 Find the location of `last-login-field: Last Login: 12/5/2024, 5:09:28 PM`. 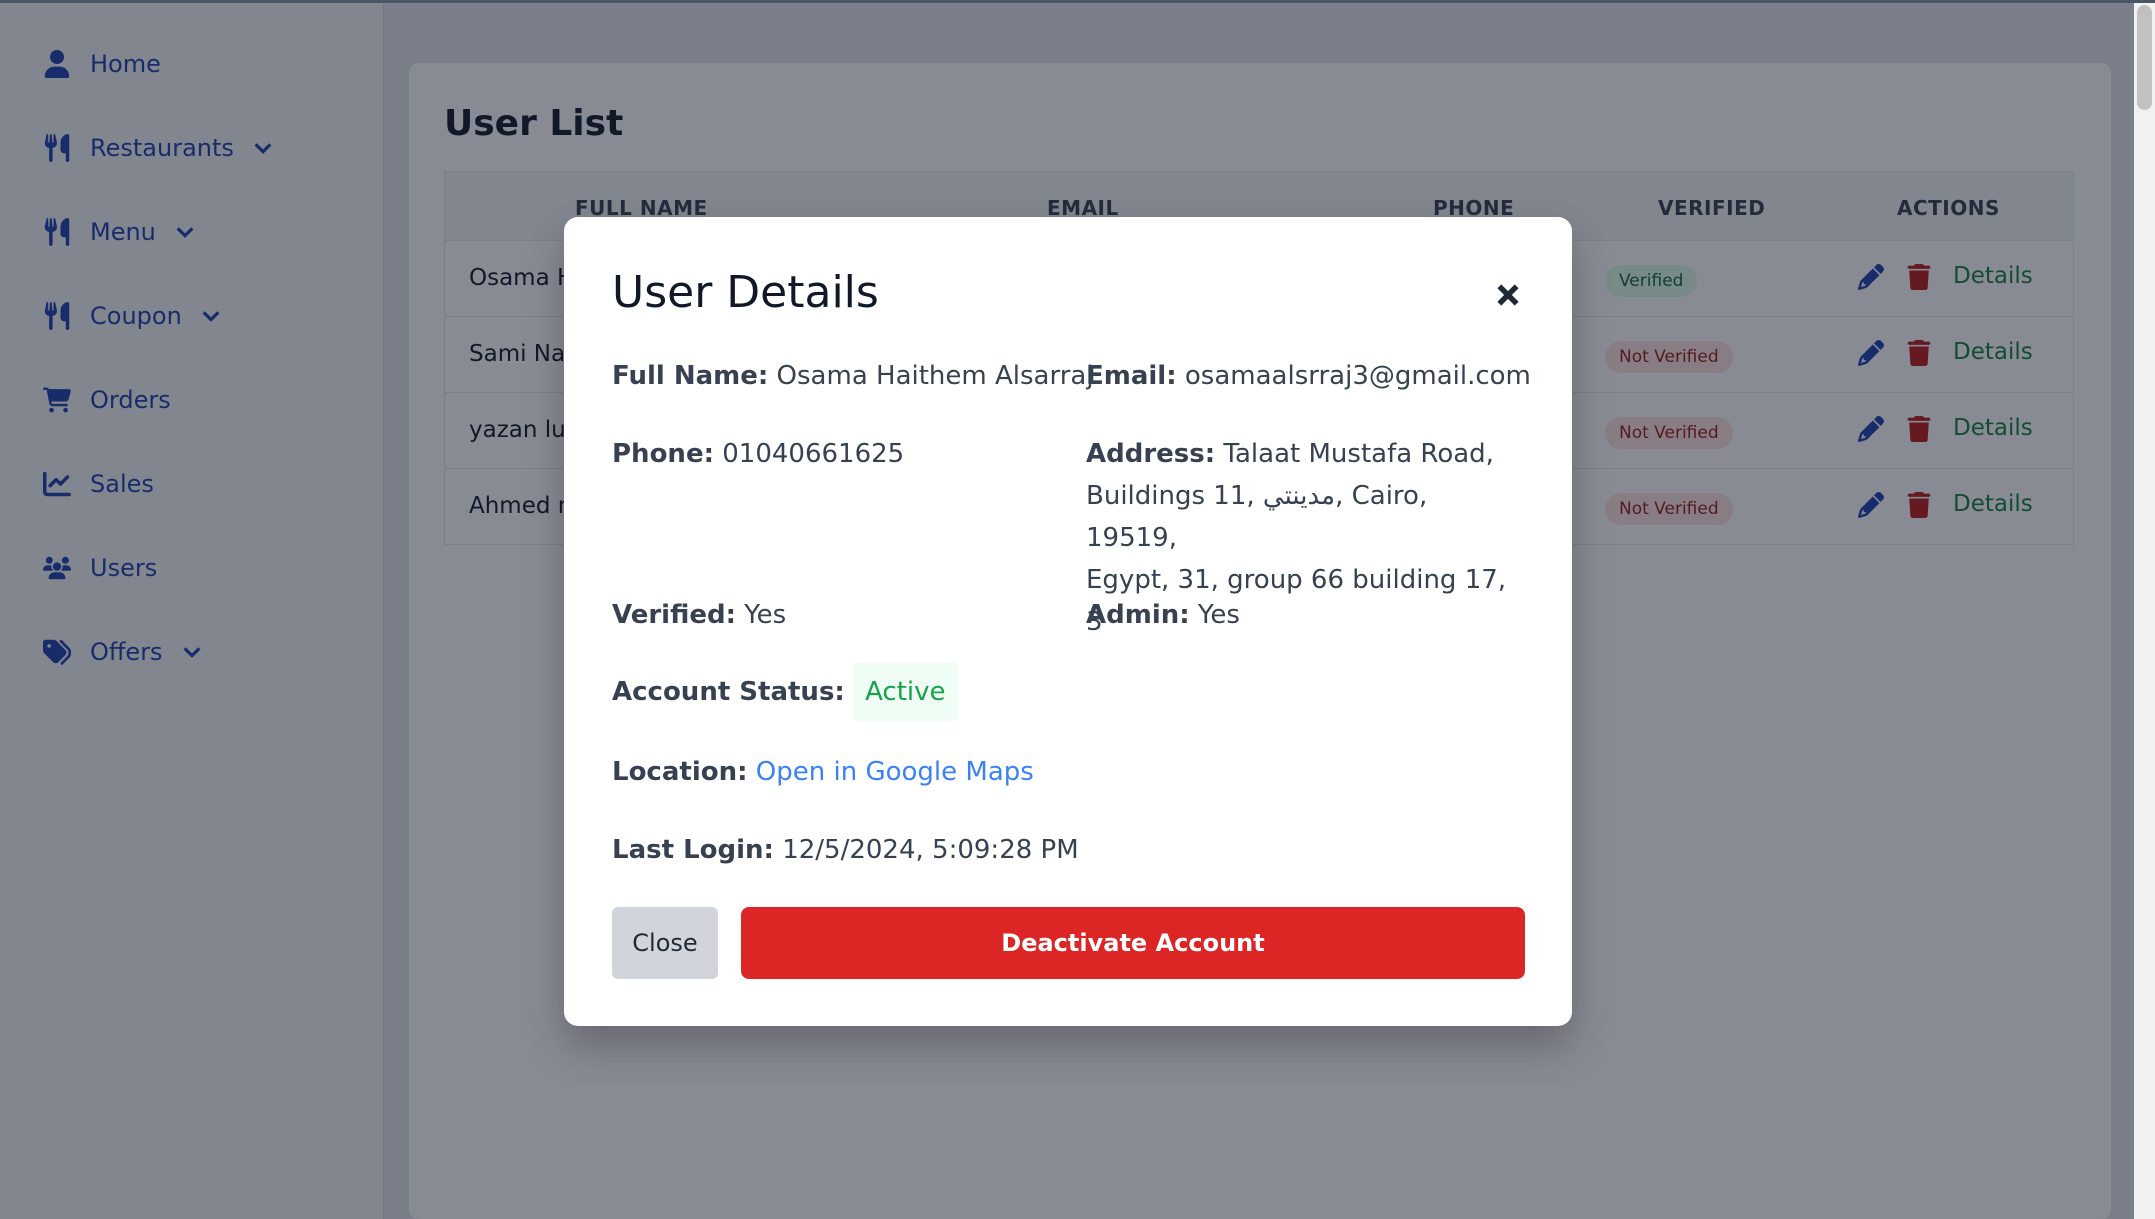

last-login-field: Last Login: 12/5/2024, 5:09:28 PM is located at coordinates (845, 850).